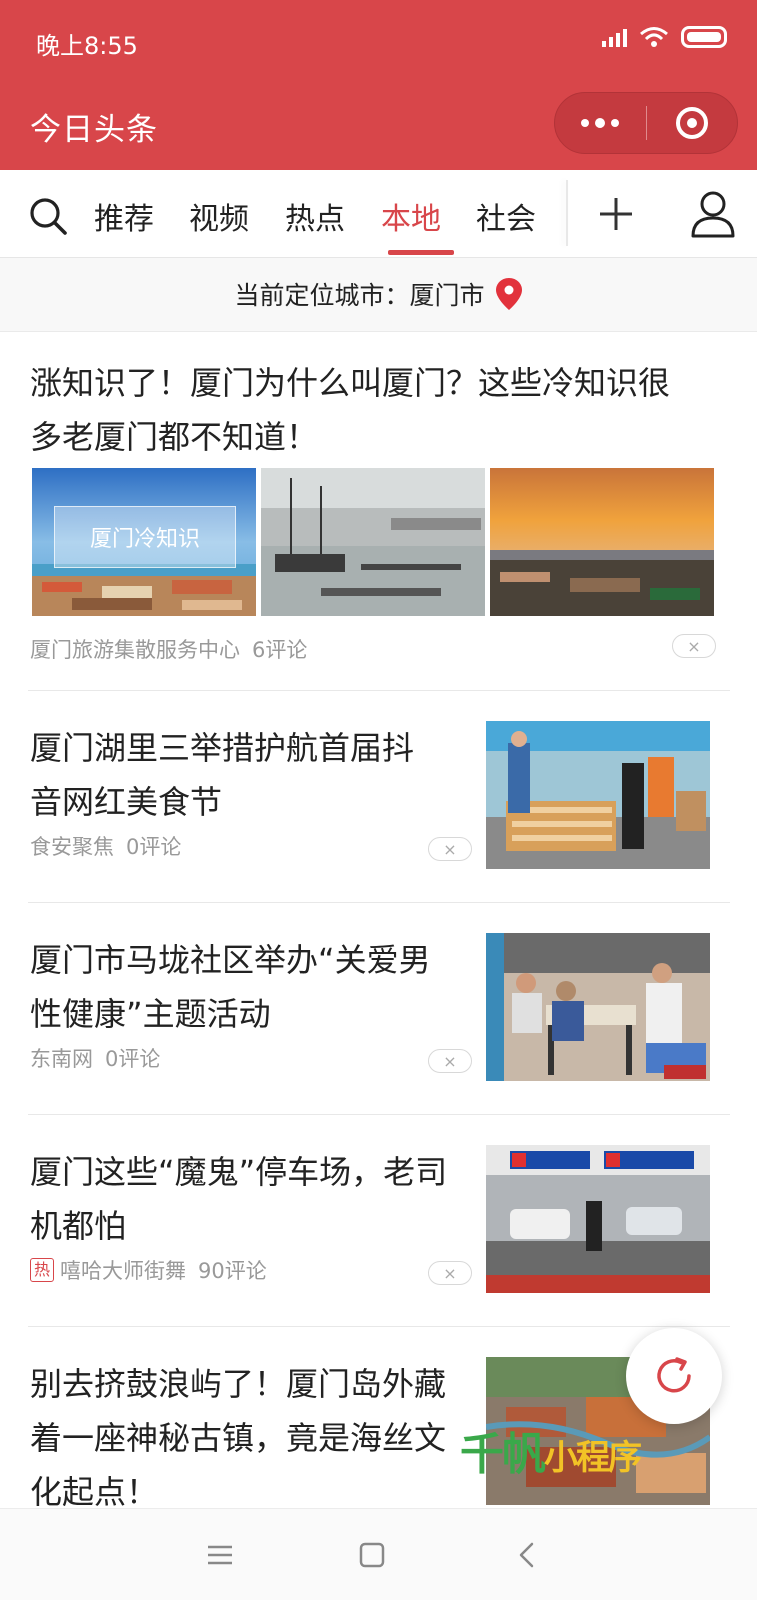 Image resolution: width=757 pixels, height=1600 pixels. What do you see at coordinates (378, 1220) in the screenshot?
I see `news-item: 厦门这些“魔鬼”停车场，老司 机都怕 热 嘻哈大师街舞 90评论 ×` at bounding box center [378, 1220].